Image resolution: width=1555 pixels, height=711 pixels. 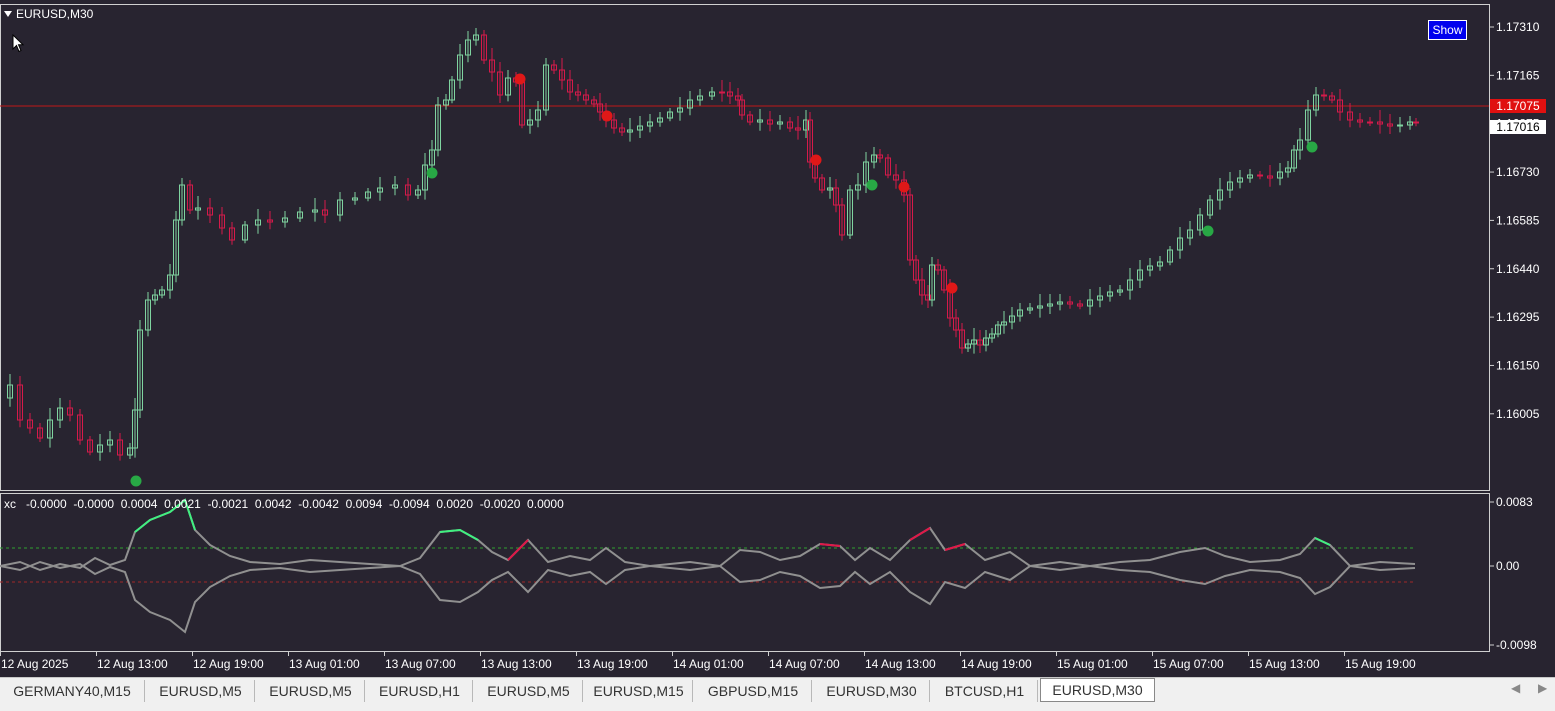 I want to click on symbol-text: EURUSD,M30, so click(x=55, y=14).